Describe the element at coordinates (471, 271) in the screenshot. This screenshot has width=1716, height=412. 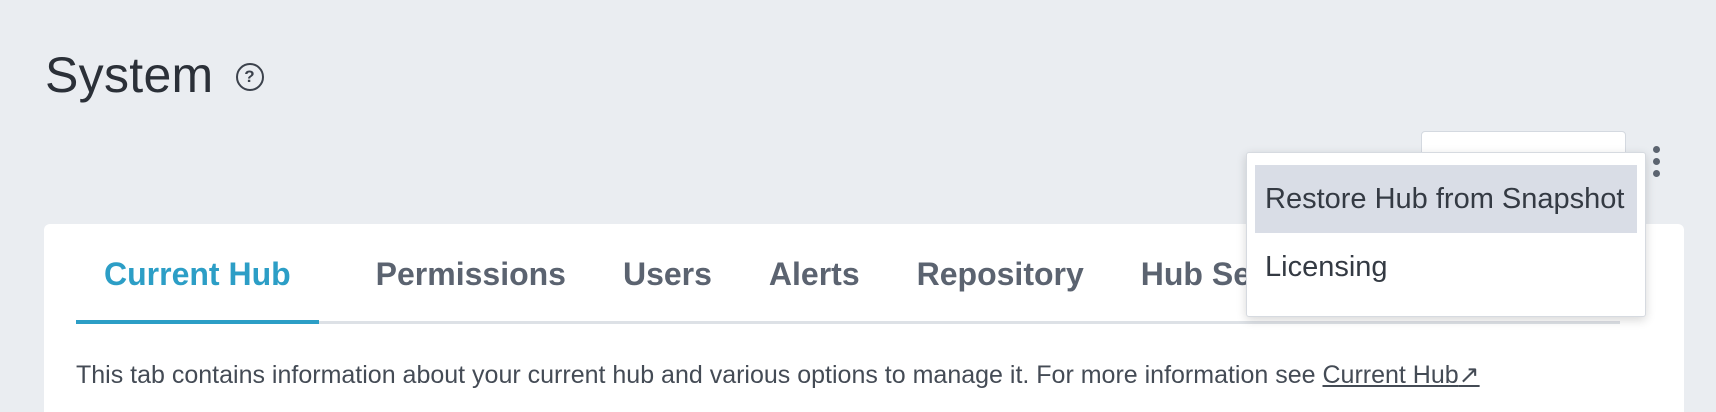
I see `tab-permissions: Permissions` at that location.